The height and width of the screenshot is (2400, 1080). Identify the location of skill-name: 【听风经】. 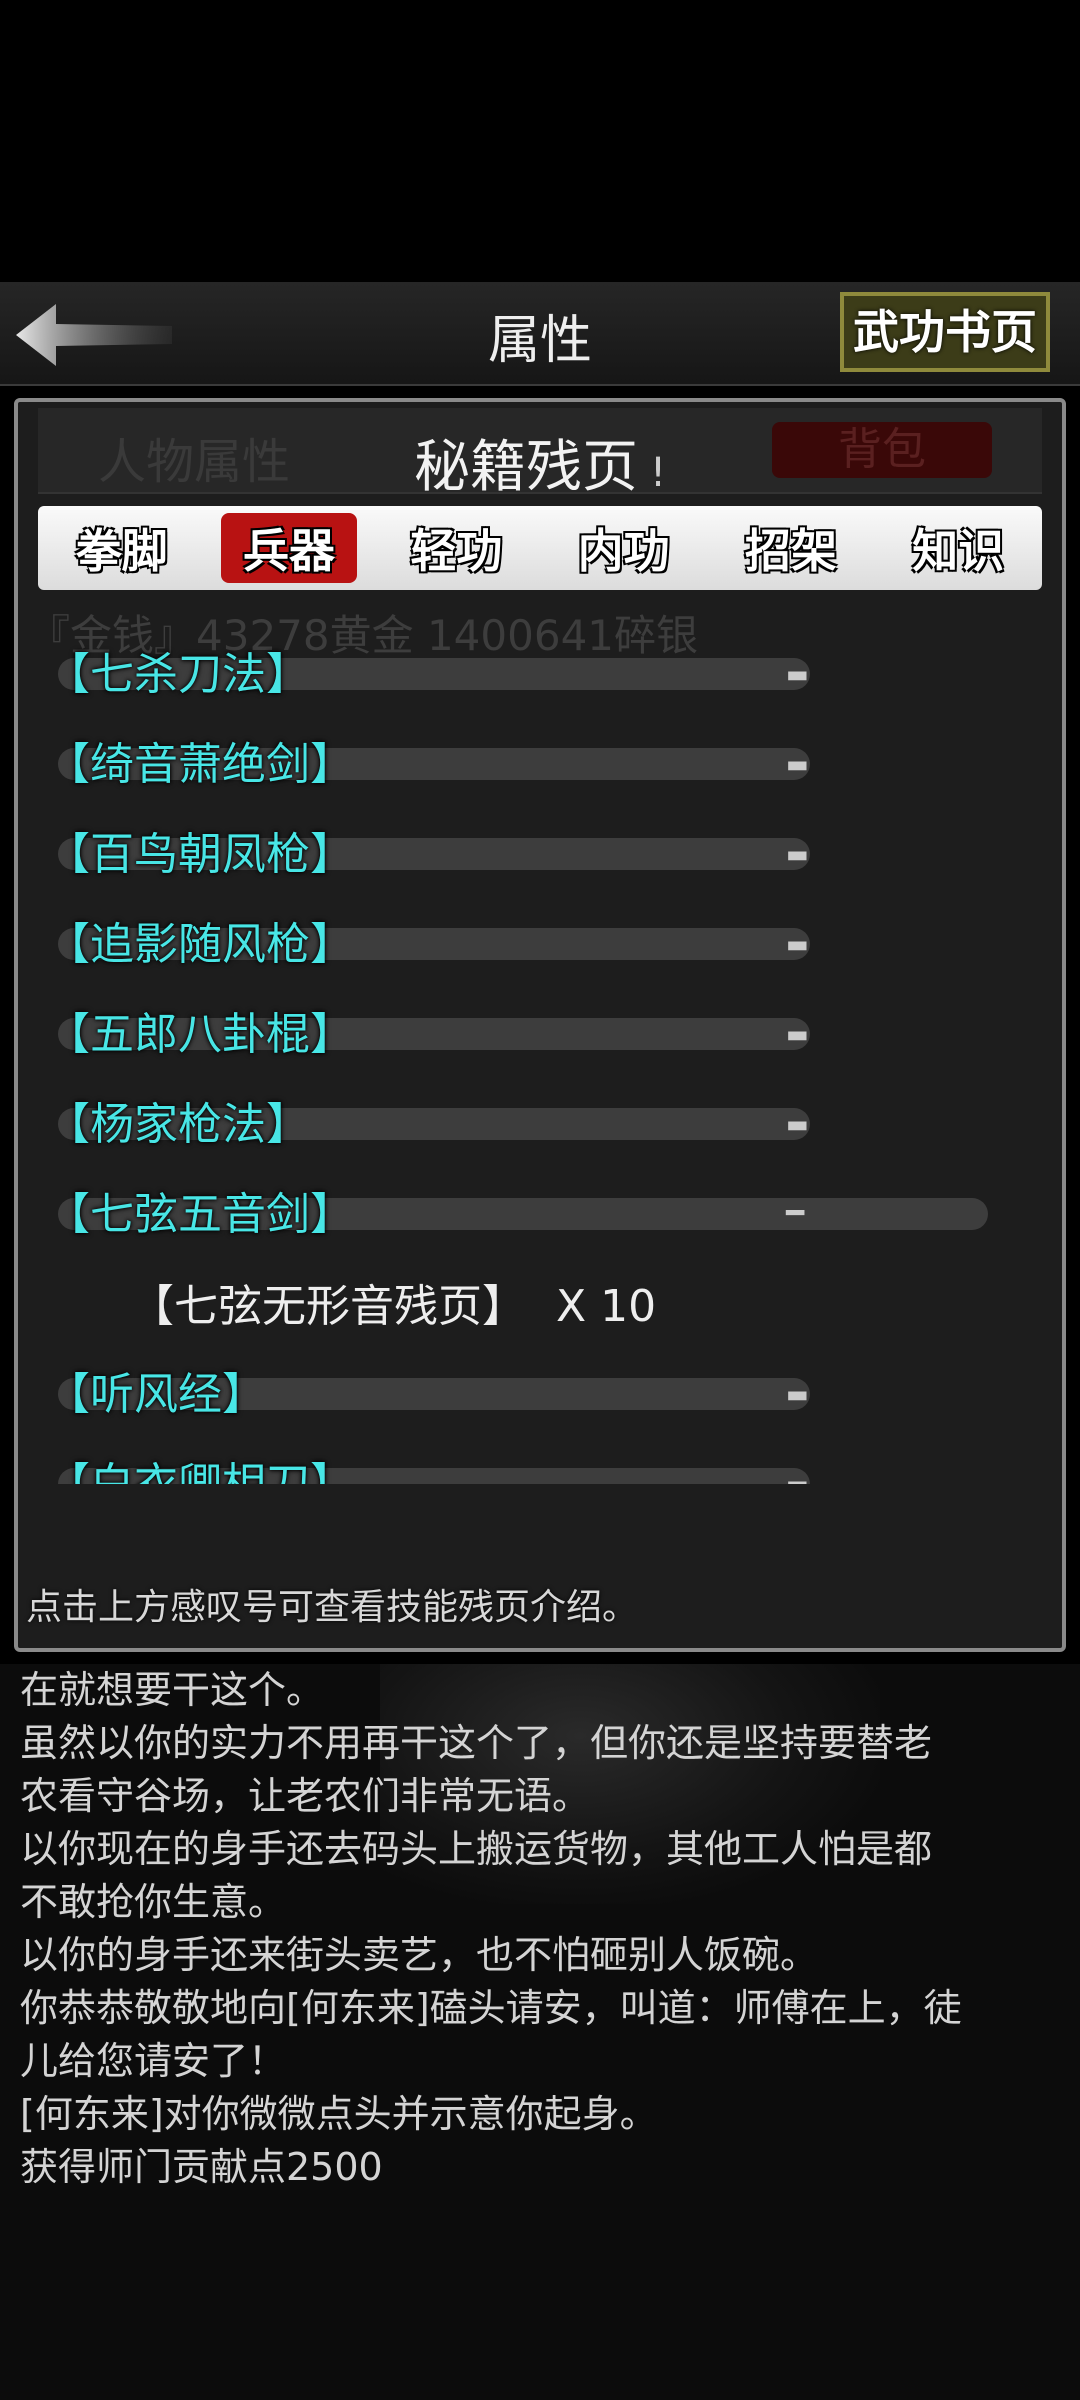
(156, 1394).